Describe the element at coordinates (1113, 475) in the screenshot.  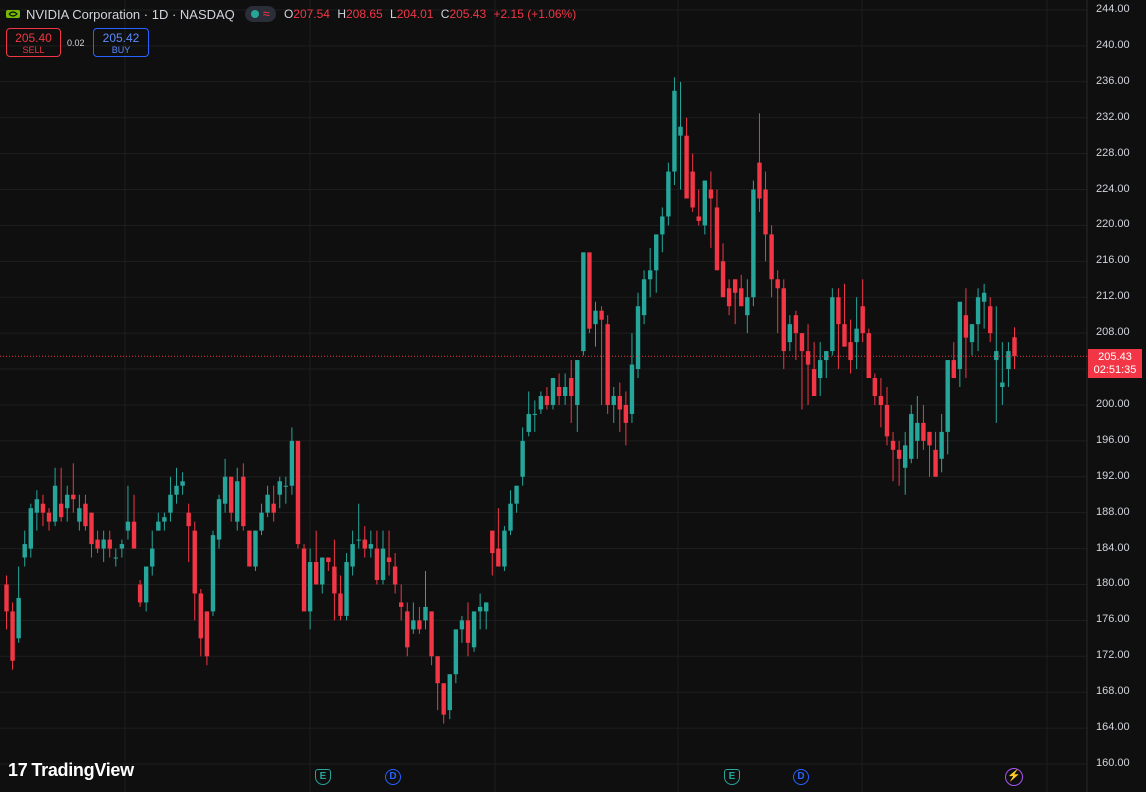
I see `y-tick-label: 192.00` at that location.